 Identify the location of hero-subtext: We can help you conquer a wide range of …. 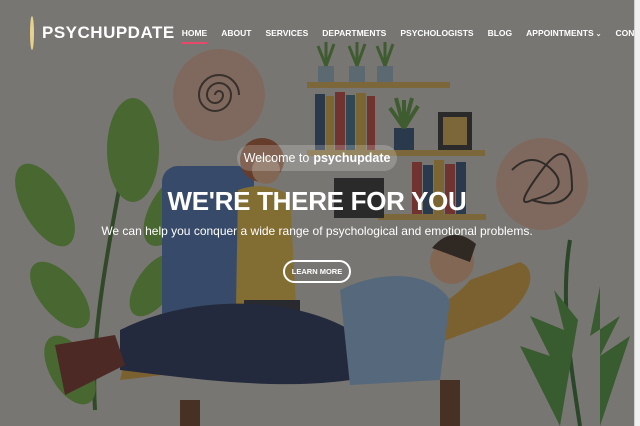
(317, 231).